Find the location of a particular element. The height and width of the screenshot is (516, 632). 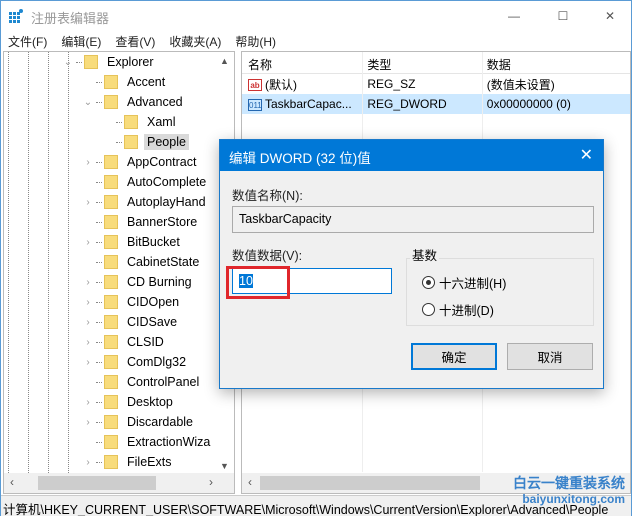

tree-node: AutoComplete is located at coordinates (145, 182).